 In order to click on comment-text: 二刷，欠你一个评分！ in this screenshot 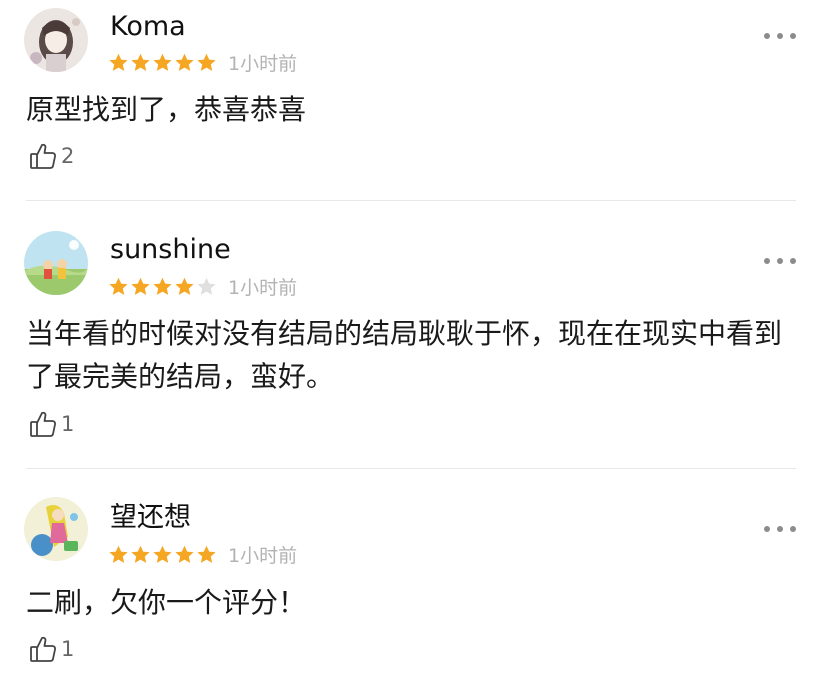, I will do `click(166, 602)`.